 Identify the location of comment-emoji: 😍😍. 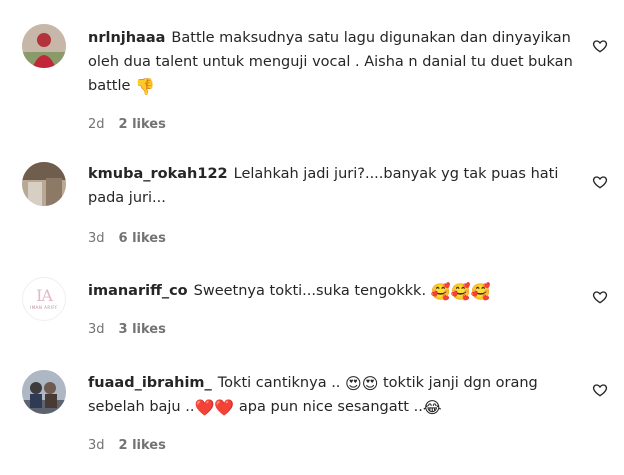
(362, 383).